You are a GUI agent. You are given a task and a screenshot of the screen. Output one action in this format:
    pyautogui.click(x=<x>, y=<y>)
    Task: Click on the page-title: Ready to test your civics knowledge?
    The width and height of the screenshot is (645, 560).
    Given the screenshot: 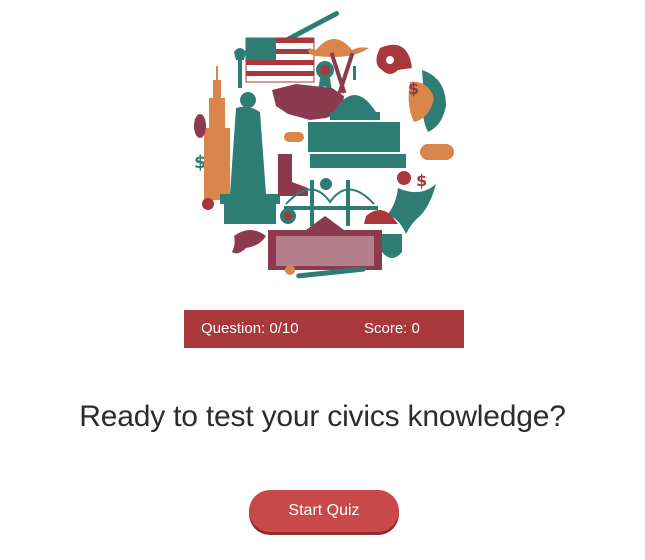 What is the action you would take?
    pyautogui.click(x=322, y=416)
    